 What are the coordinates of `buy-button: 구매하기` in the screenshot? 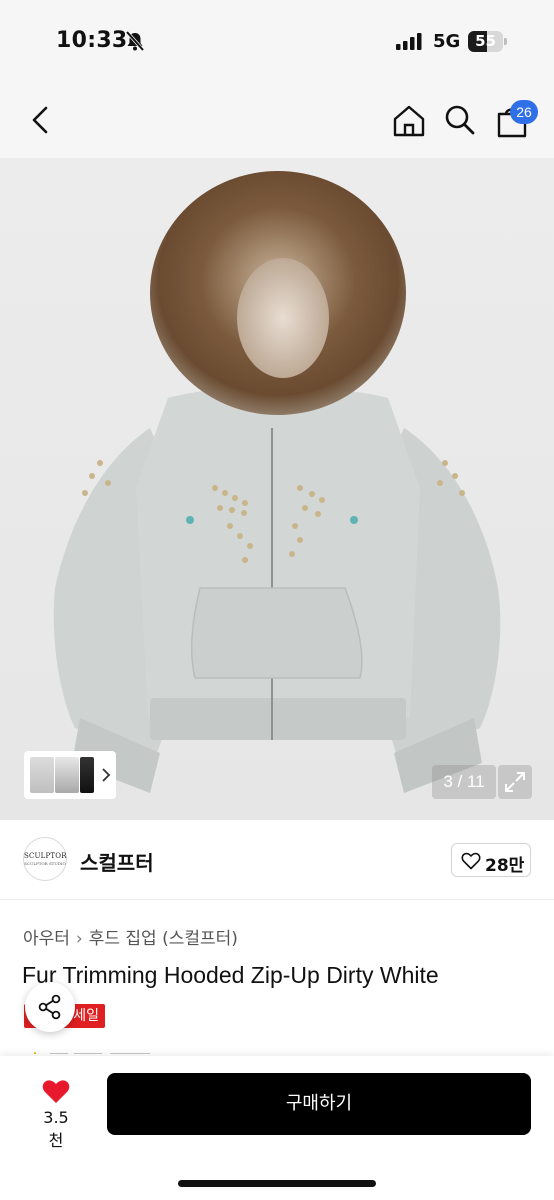 It's located at (319, 1104).